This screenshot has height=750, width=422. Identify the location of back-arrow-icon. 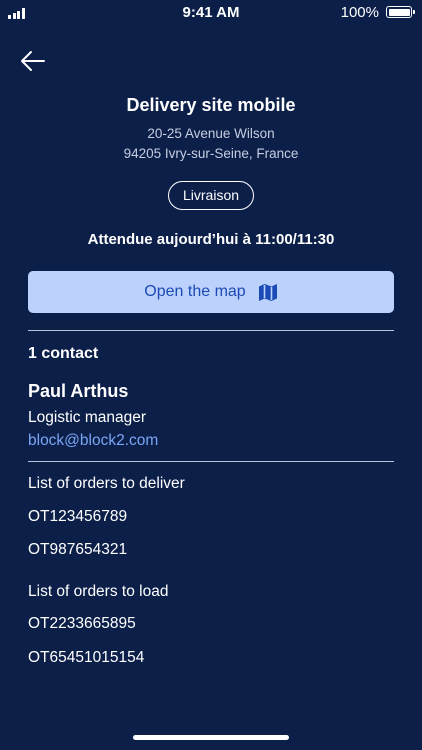
(33, 61).